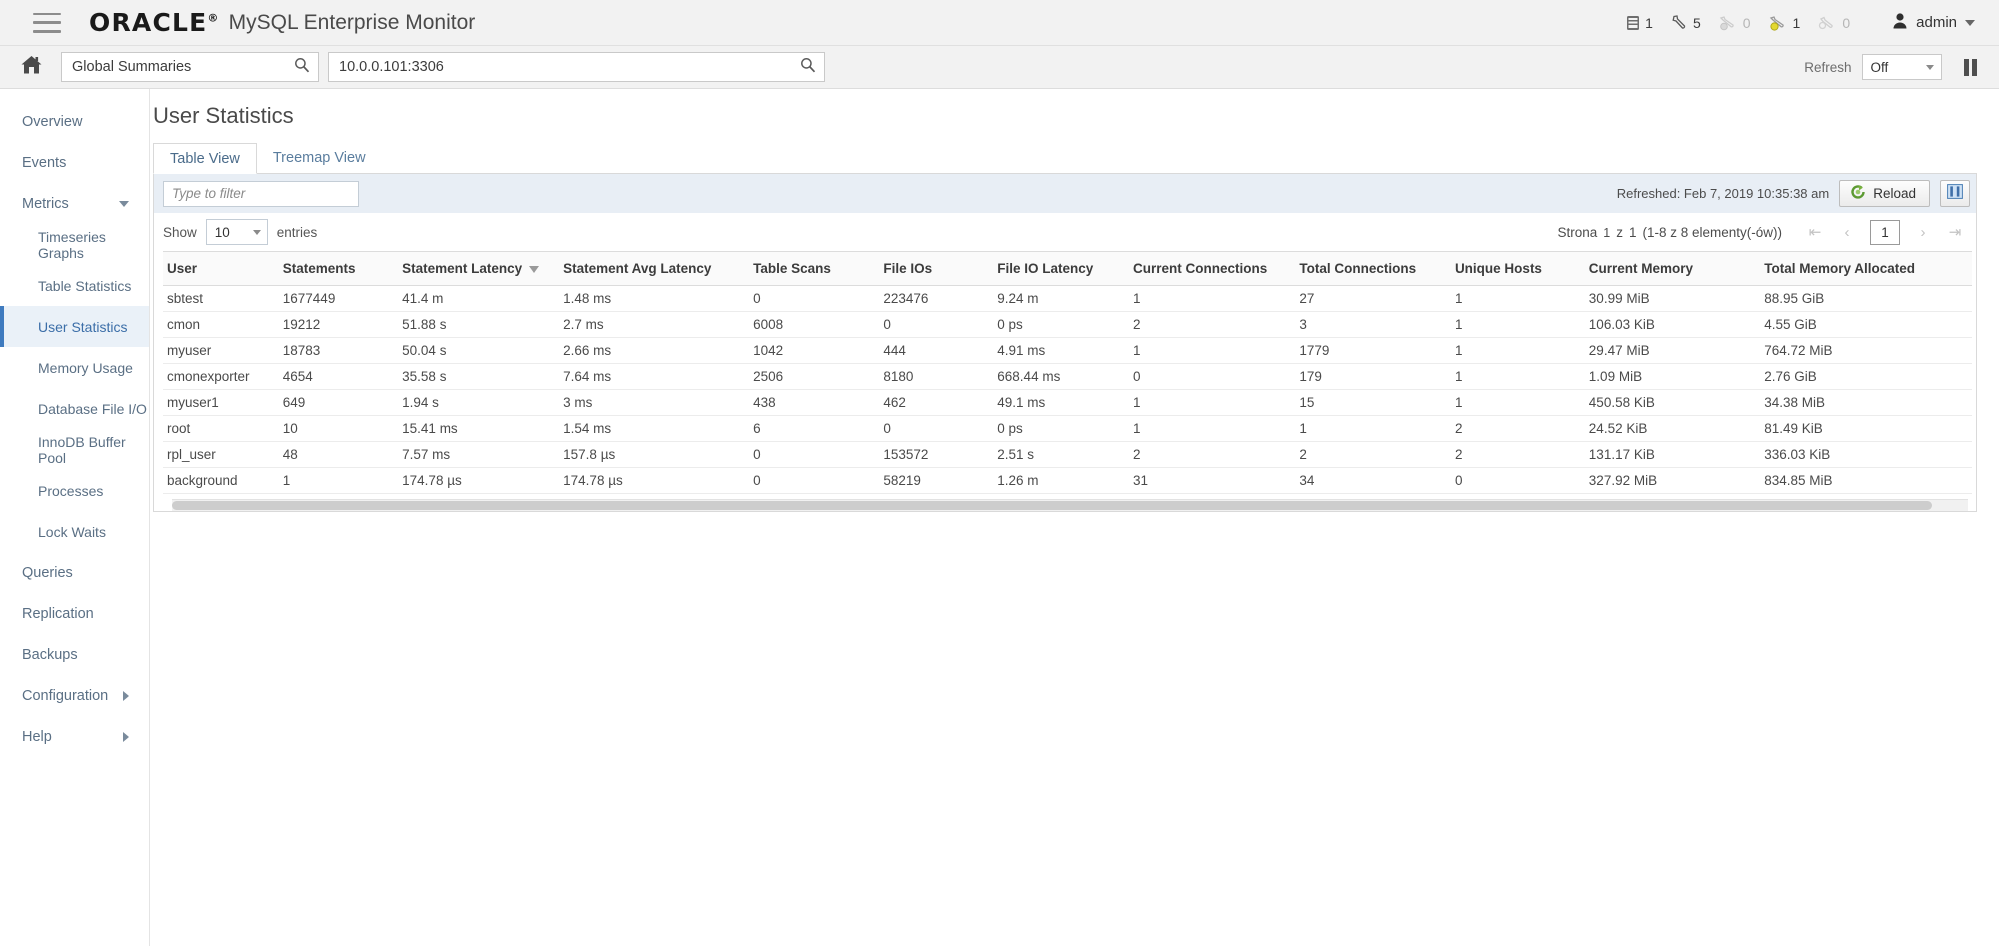  Describe the element at coordinates (74, 695) in the screenshot. I see `sidebar-item-configuration: Configuration` at that location.